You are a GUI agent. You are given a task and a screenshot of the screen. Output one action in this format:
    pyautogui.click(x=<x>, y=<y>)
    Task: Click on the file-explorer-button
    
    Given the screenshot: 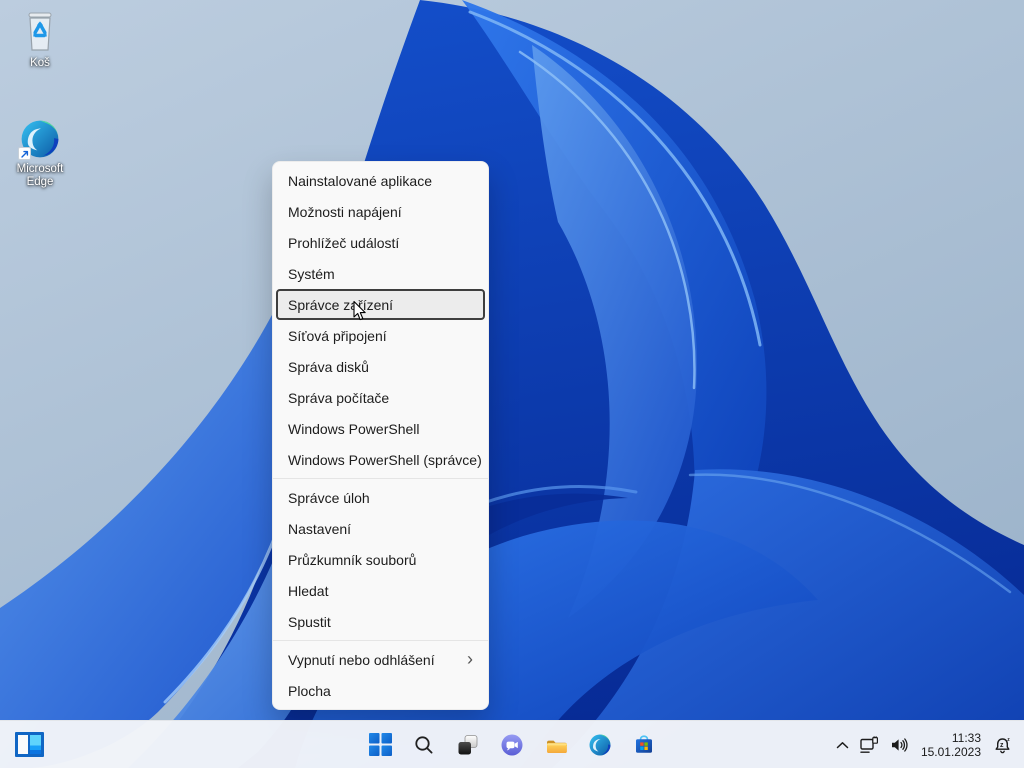 What is the action you would take?
    pyautogui.click(x=556, y=745)
    